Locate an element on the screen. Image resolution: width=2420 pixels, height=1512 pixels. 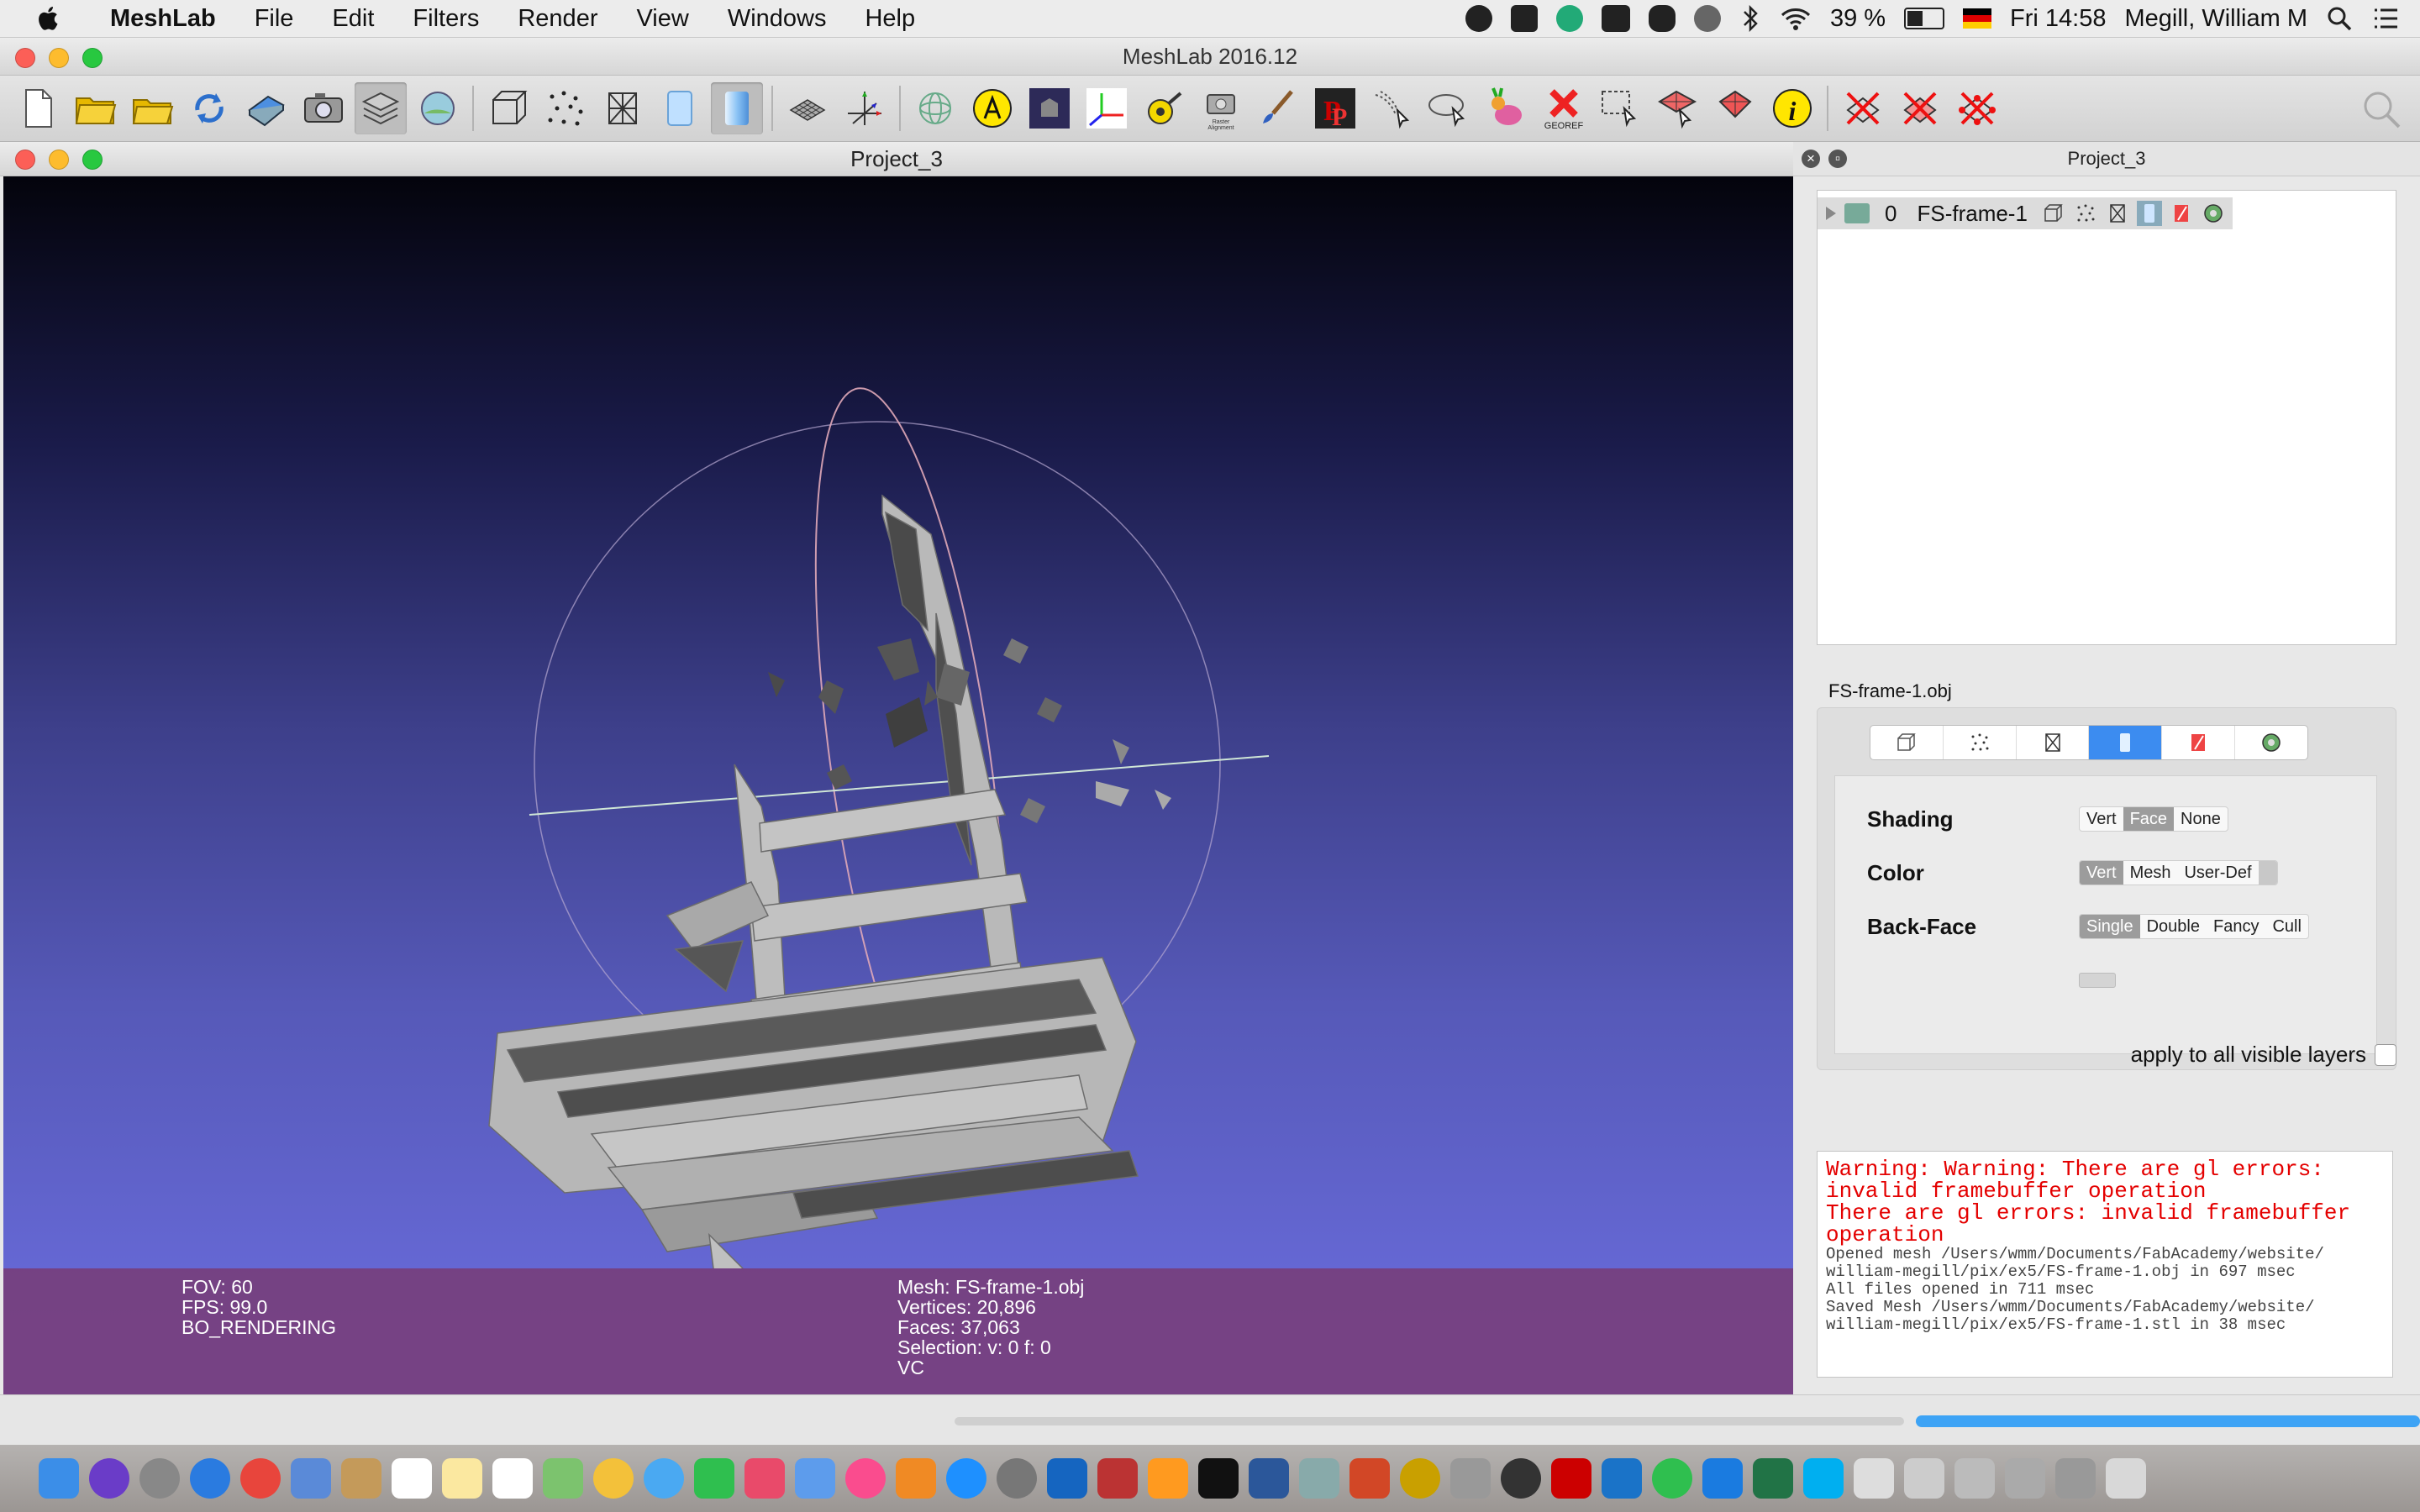
itunes-icon is located at coordinates (764, 1478).